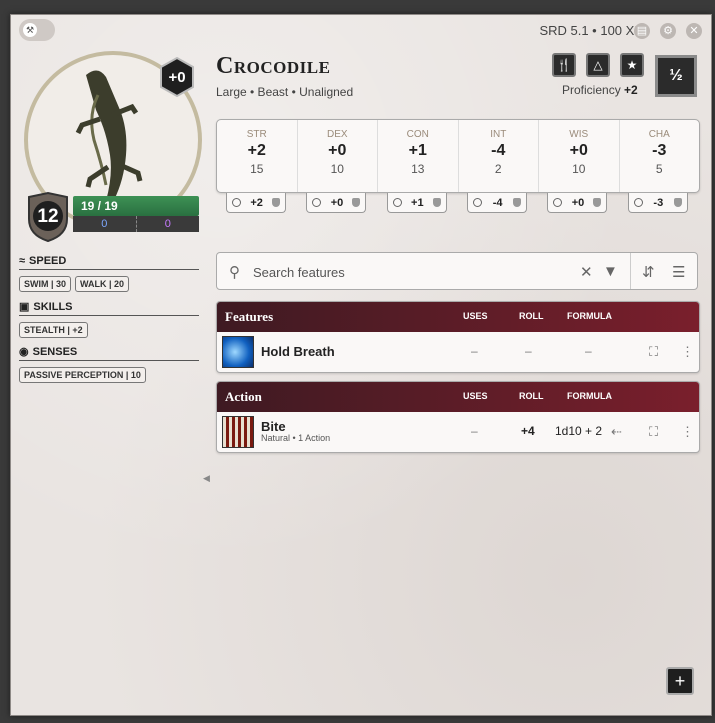 This screenshot has width=715, height=723. Describe the element at coordinates (45, 284) in the screenshot. I see `speed-swim: SWIM | 30` at that location.